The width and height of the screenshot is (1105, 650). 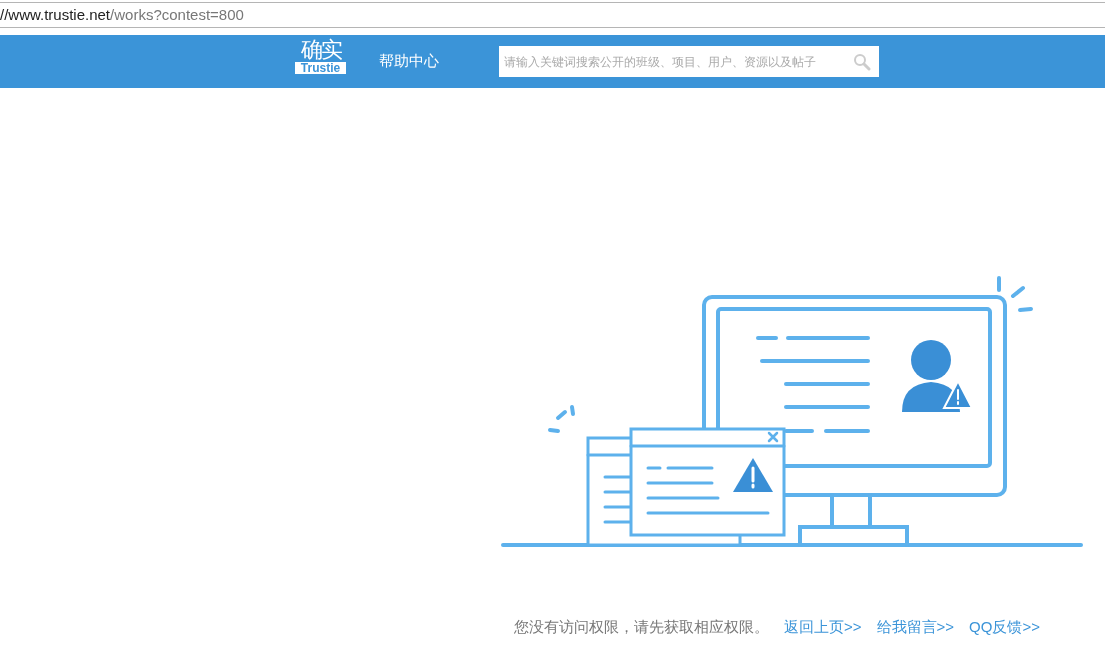 I want to click on footer-link: QQ反馈>>, so click(x=1004, y=627).